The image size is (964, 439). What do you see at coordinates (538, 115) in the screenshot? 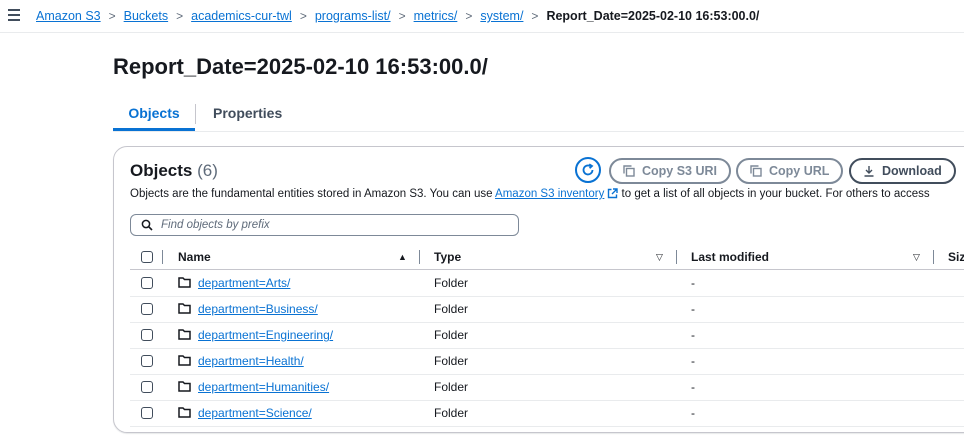
I see `tab-bar: Objects Properties` at bounding box center [538, 115].